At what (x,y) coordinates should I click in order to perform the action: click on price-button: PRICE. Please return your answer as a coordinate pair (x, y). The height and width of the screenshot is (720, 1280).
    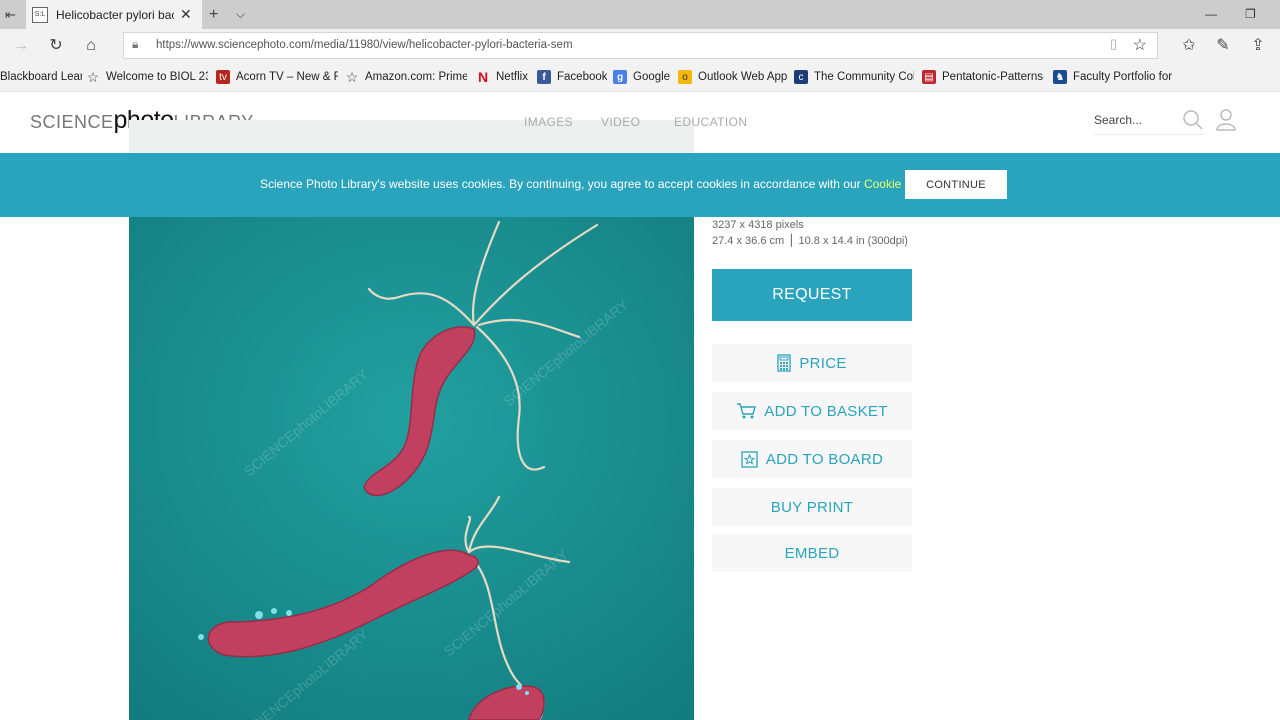
    Looking at the image, I should click on (812, 363).